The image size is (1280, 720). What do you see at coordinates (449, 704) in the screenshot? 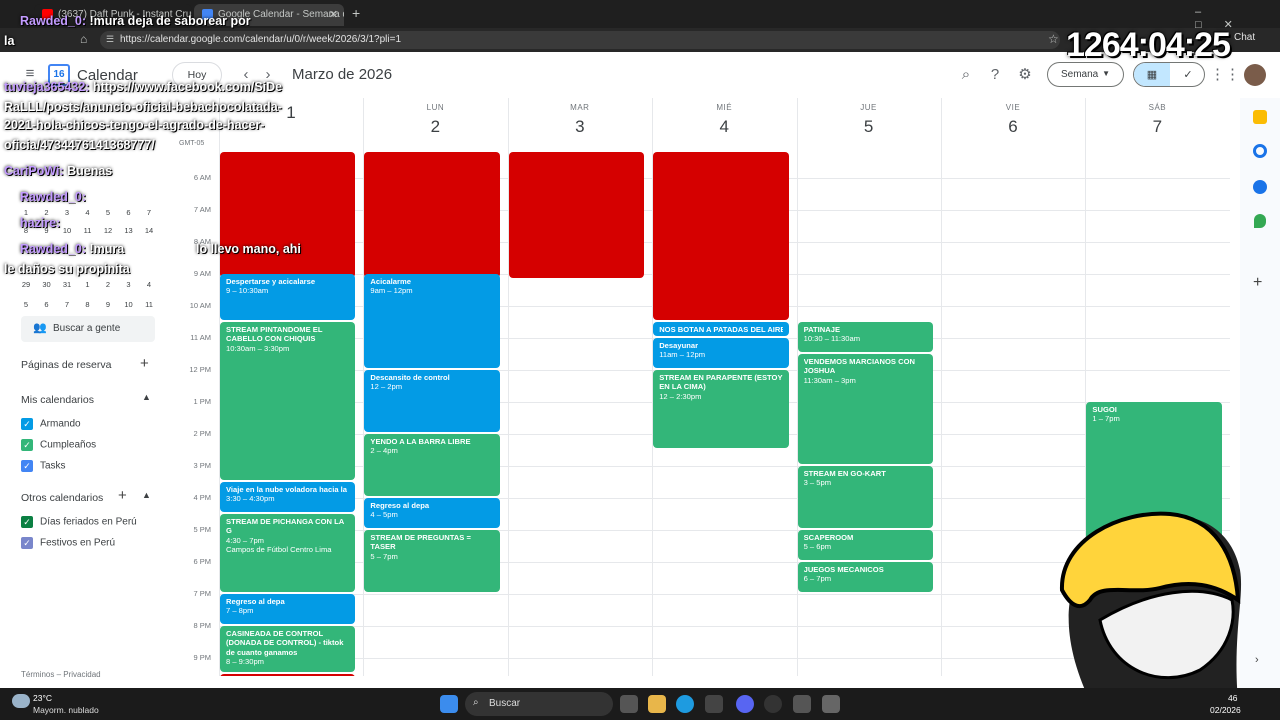
I see `start-windows-icon` at bounding box center [449, 704].